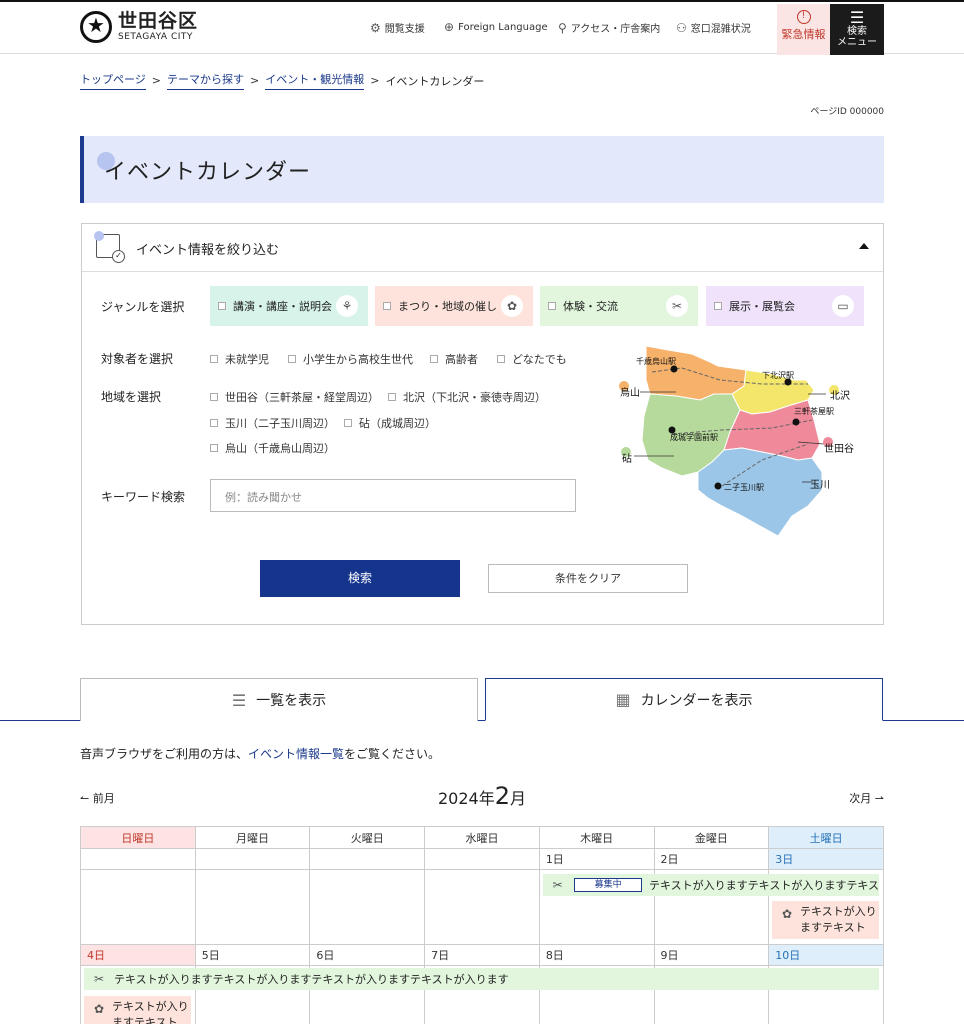 This screenshot has height=1024, width=964. I want to click on event-card-festival-week2: ✿ テキストが入り ますテキスト, so click(137, 1010).